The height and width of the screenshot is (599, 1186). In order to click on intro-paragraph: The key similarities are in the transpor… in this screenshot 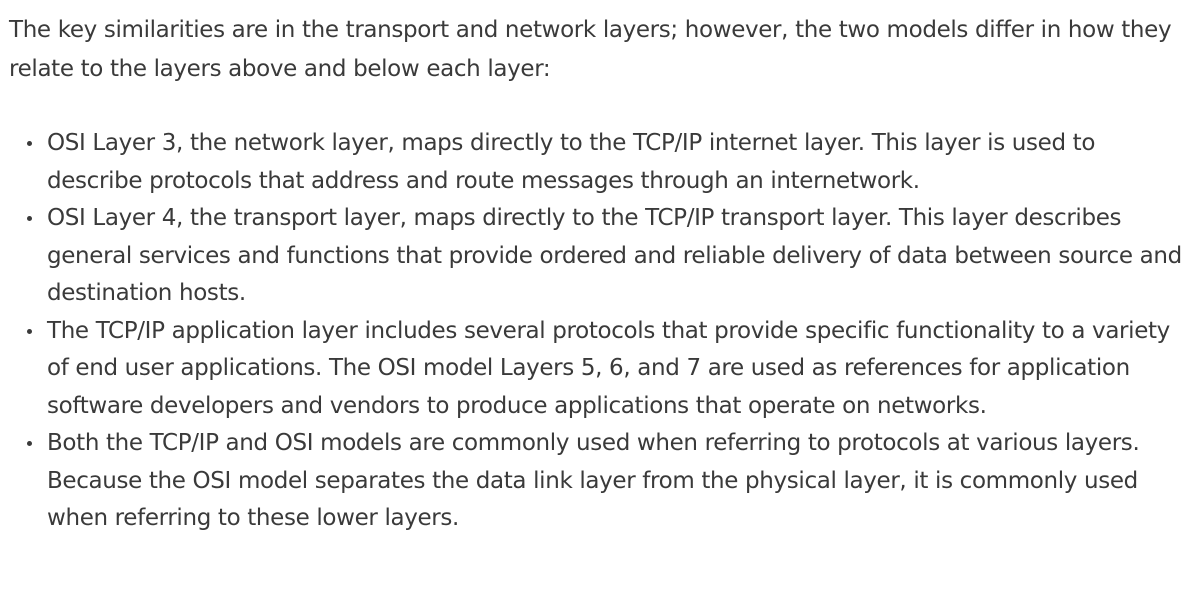, I will do `click(590, 49)`.